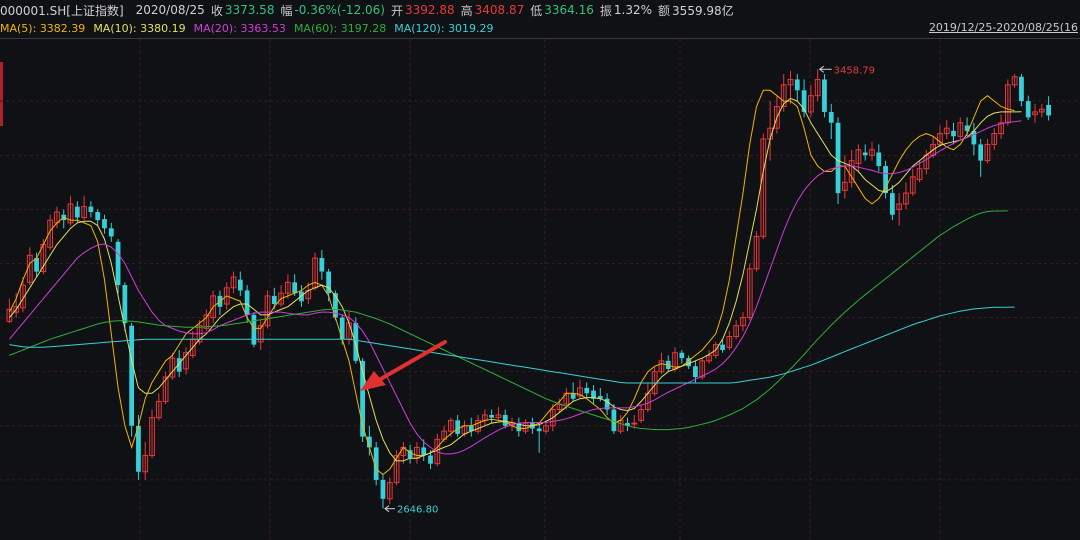  Describe the element at coordinates (62, 10) in the screenshot. I see `symbol-label: 000001.SH[上证指数]` at that location.